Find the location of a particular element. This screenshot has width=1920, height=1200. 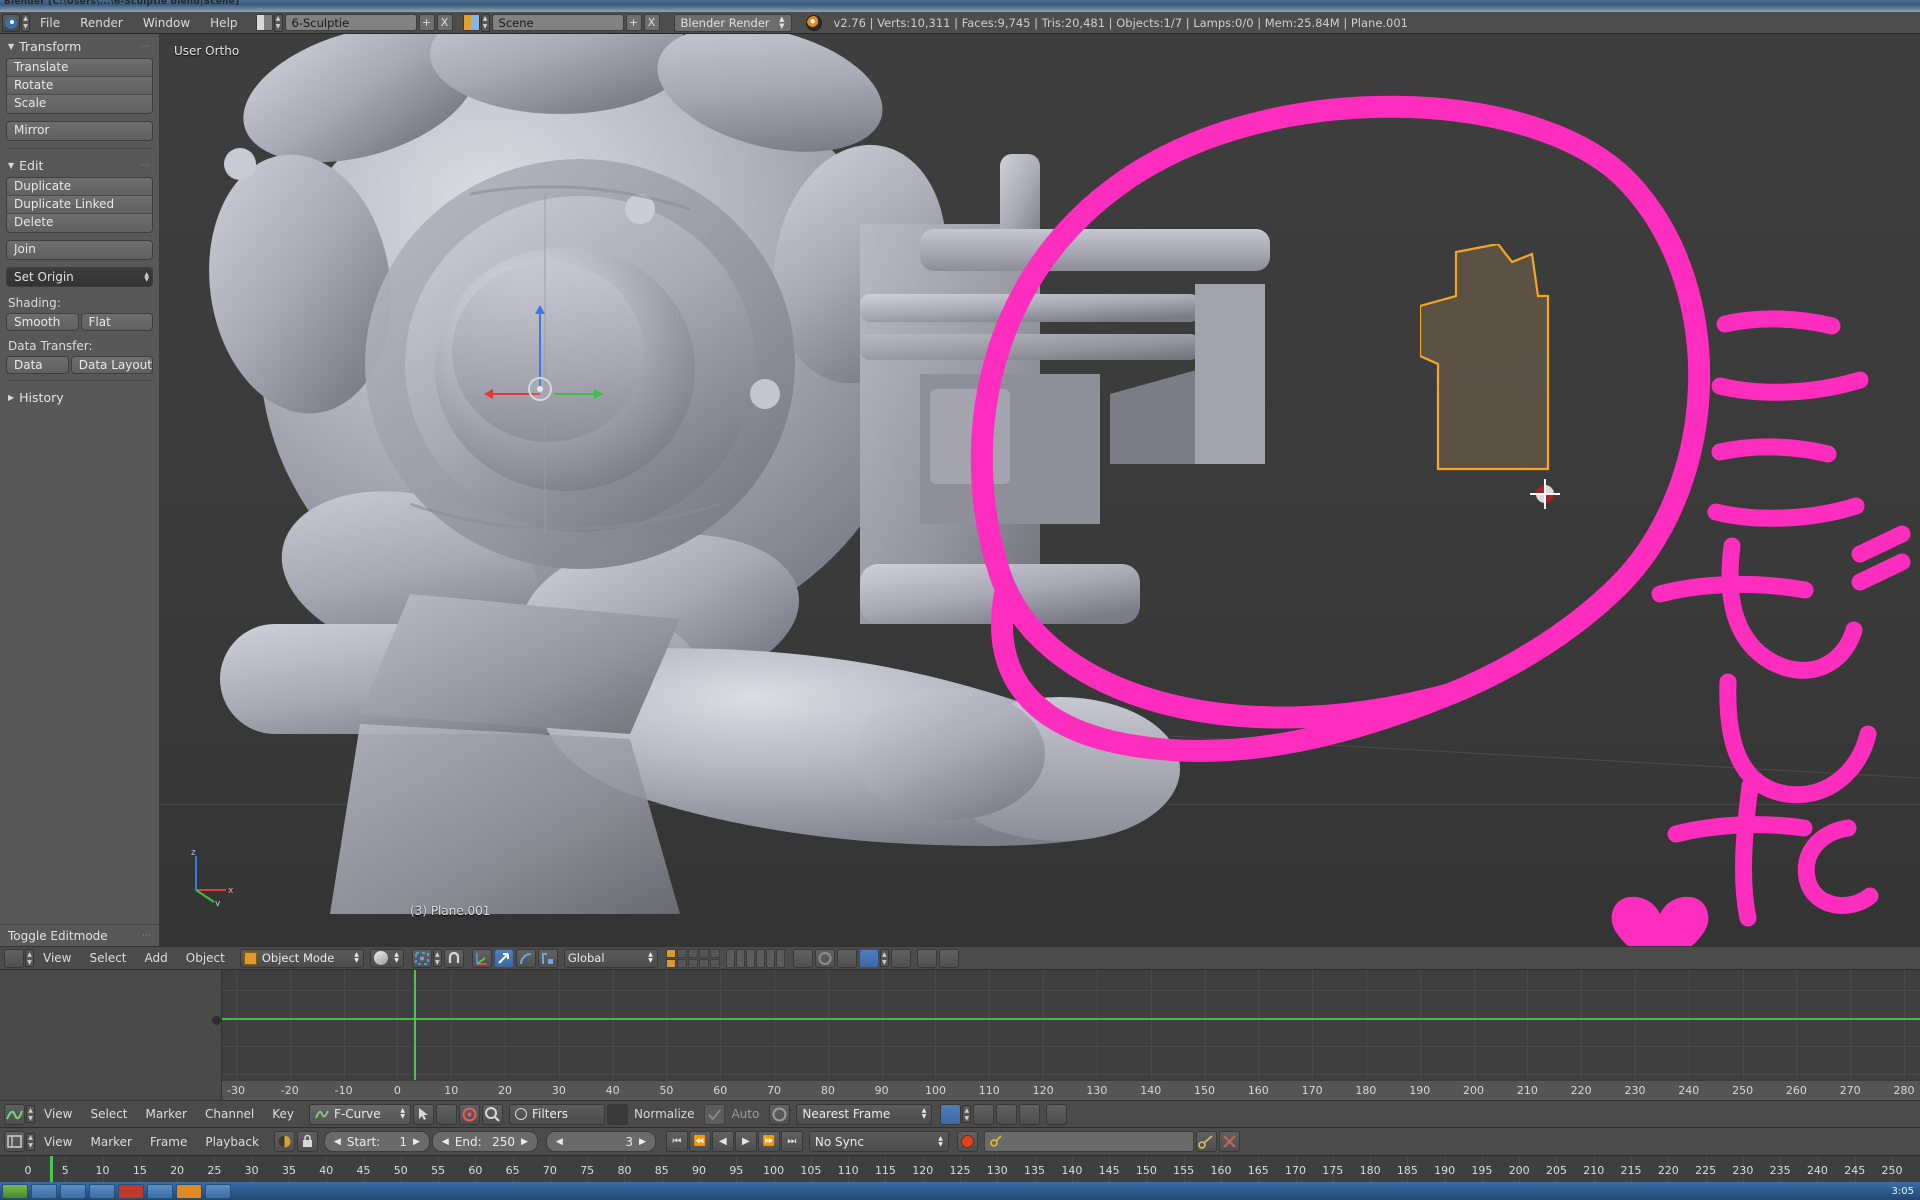

search-icon is located at coordinates (493, 1114).